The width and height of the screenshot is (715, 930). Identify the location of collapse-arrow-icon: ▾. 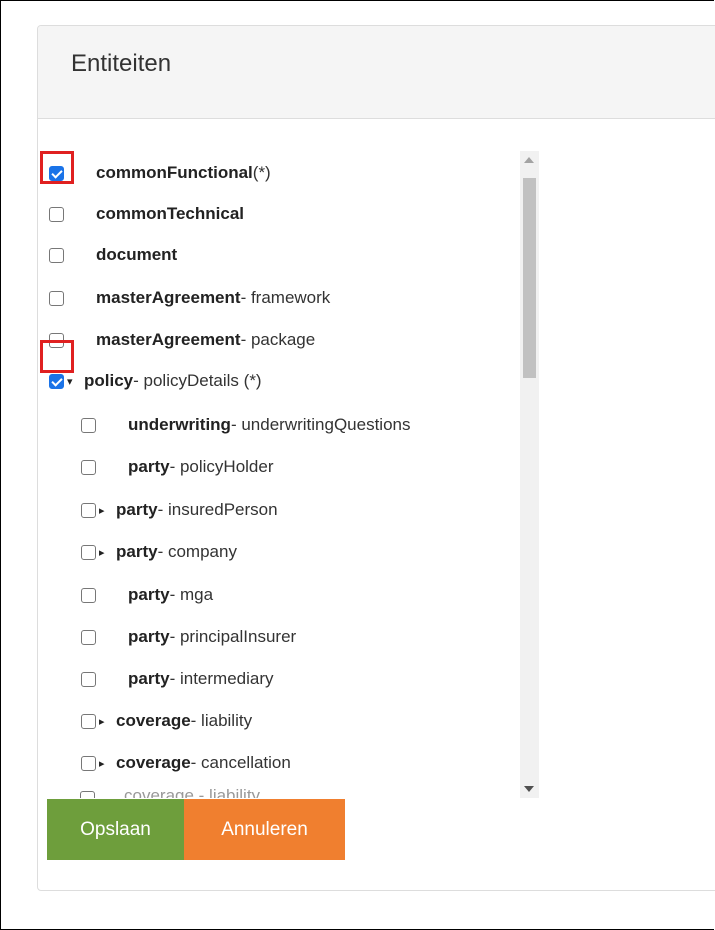
(72, 381).